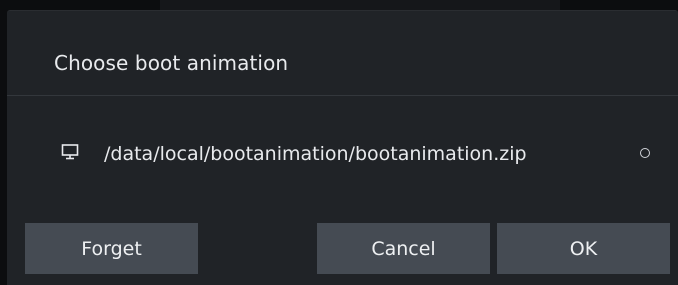 This screenshot has height=285, width=678. Describe the element at coordinates (403, 248) in the screenshot. I see `cancel-button: Cancel` at that location.